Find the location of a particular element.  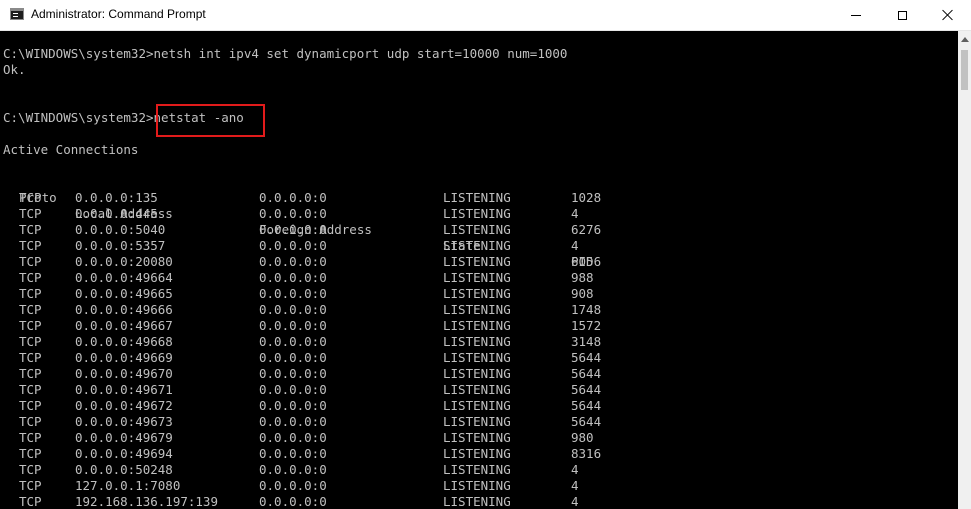

local-address-cell: 0.0.0.0:50248 is located at coordinates (124, 469).